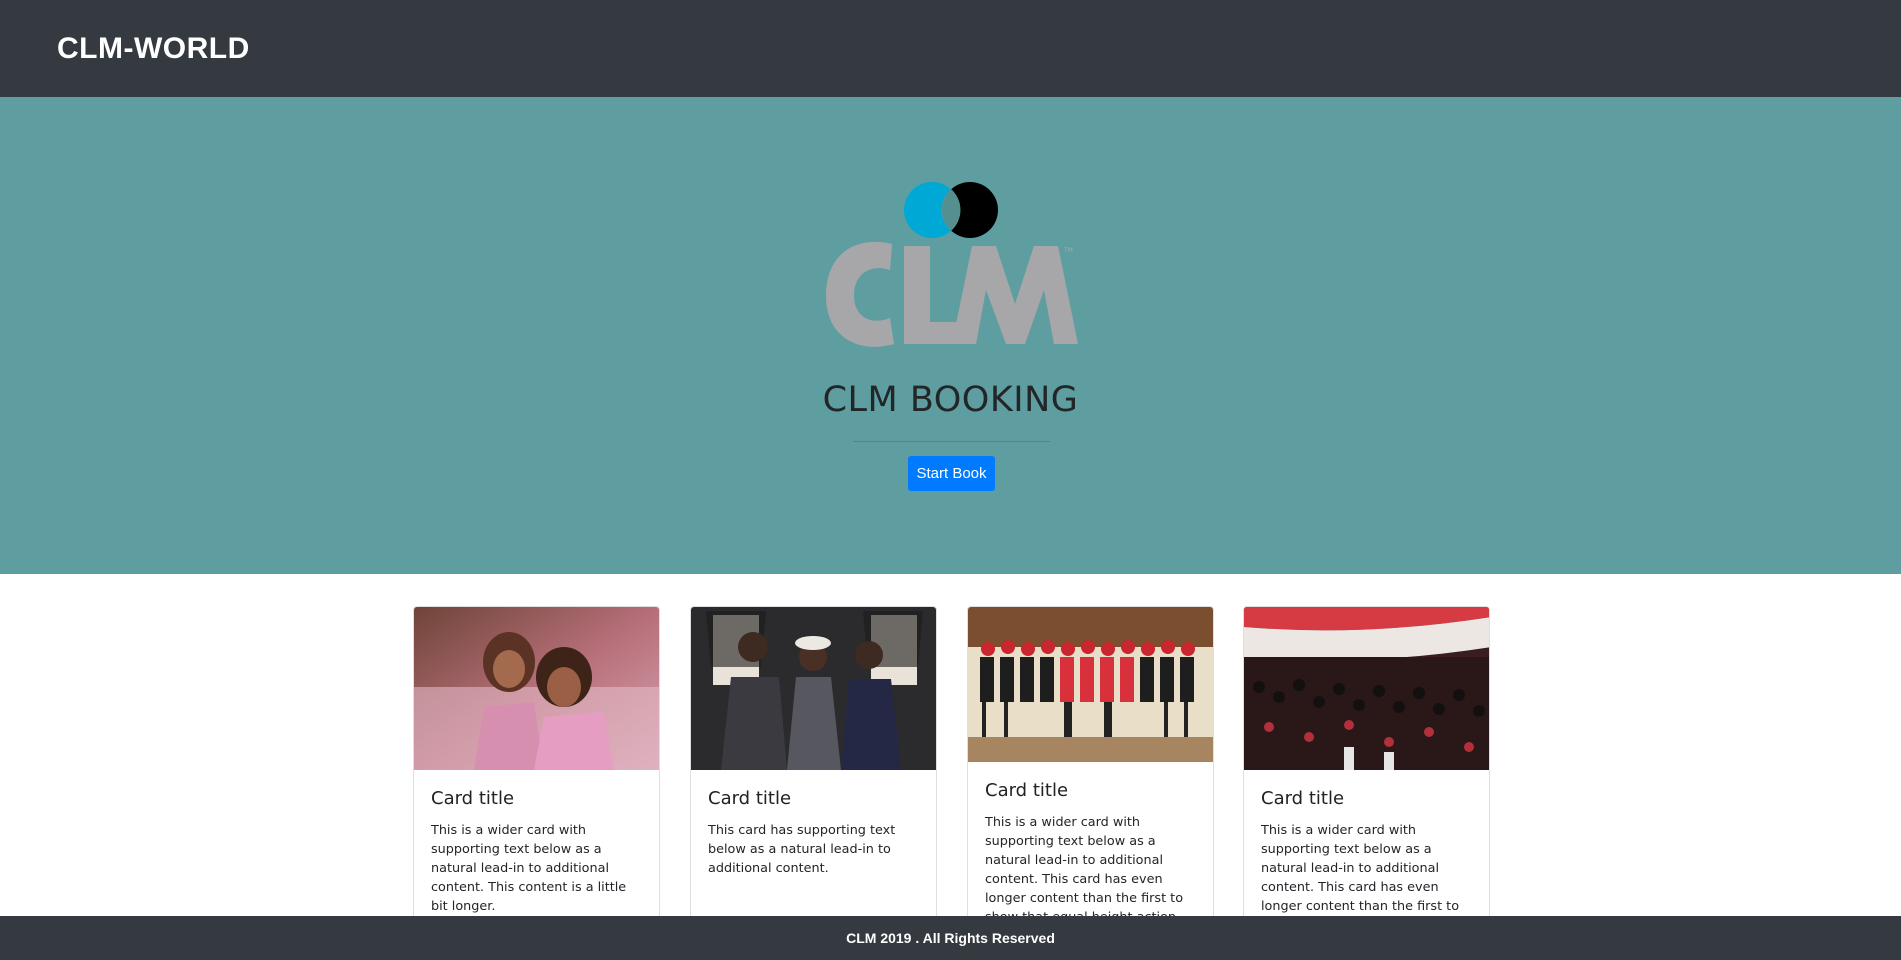  What do you see at coordinates (950, 48) in the screenshot?
I see `top-navbar: CLM-WORLD` at bounding box center [950, 48].